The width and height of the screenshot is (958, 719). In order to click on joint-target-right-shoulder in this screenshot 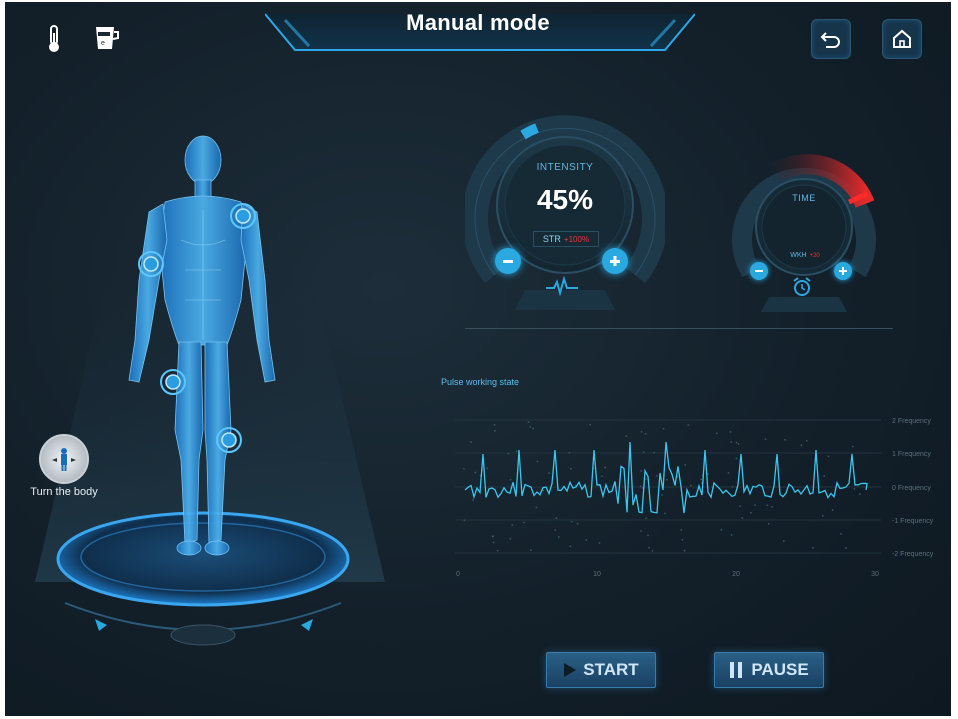, I will do `click(243, 218)`.